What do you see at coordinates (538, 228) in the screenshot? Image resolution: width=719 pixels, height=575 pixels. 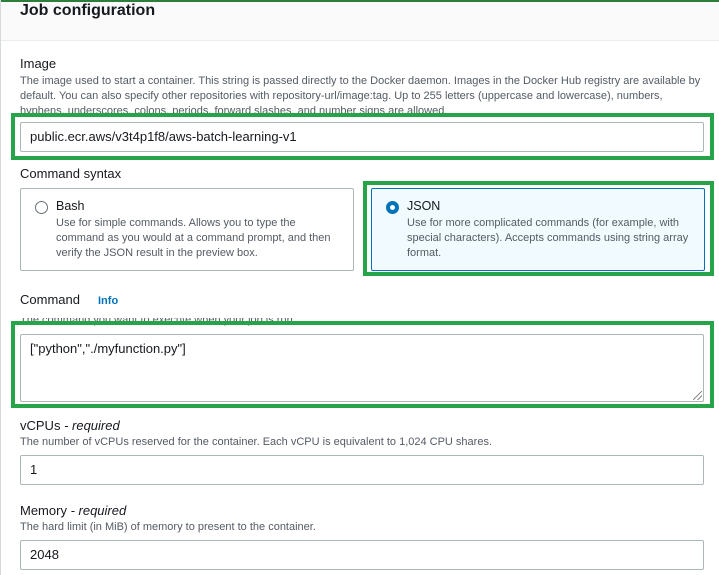 I see `json-highlight-frame` at bounding box center [538, 228].